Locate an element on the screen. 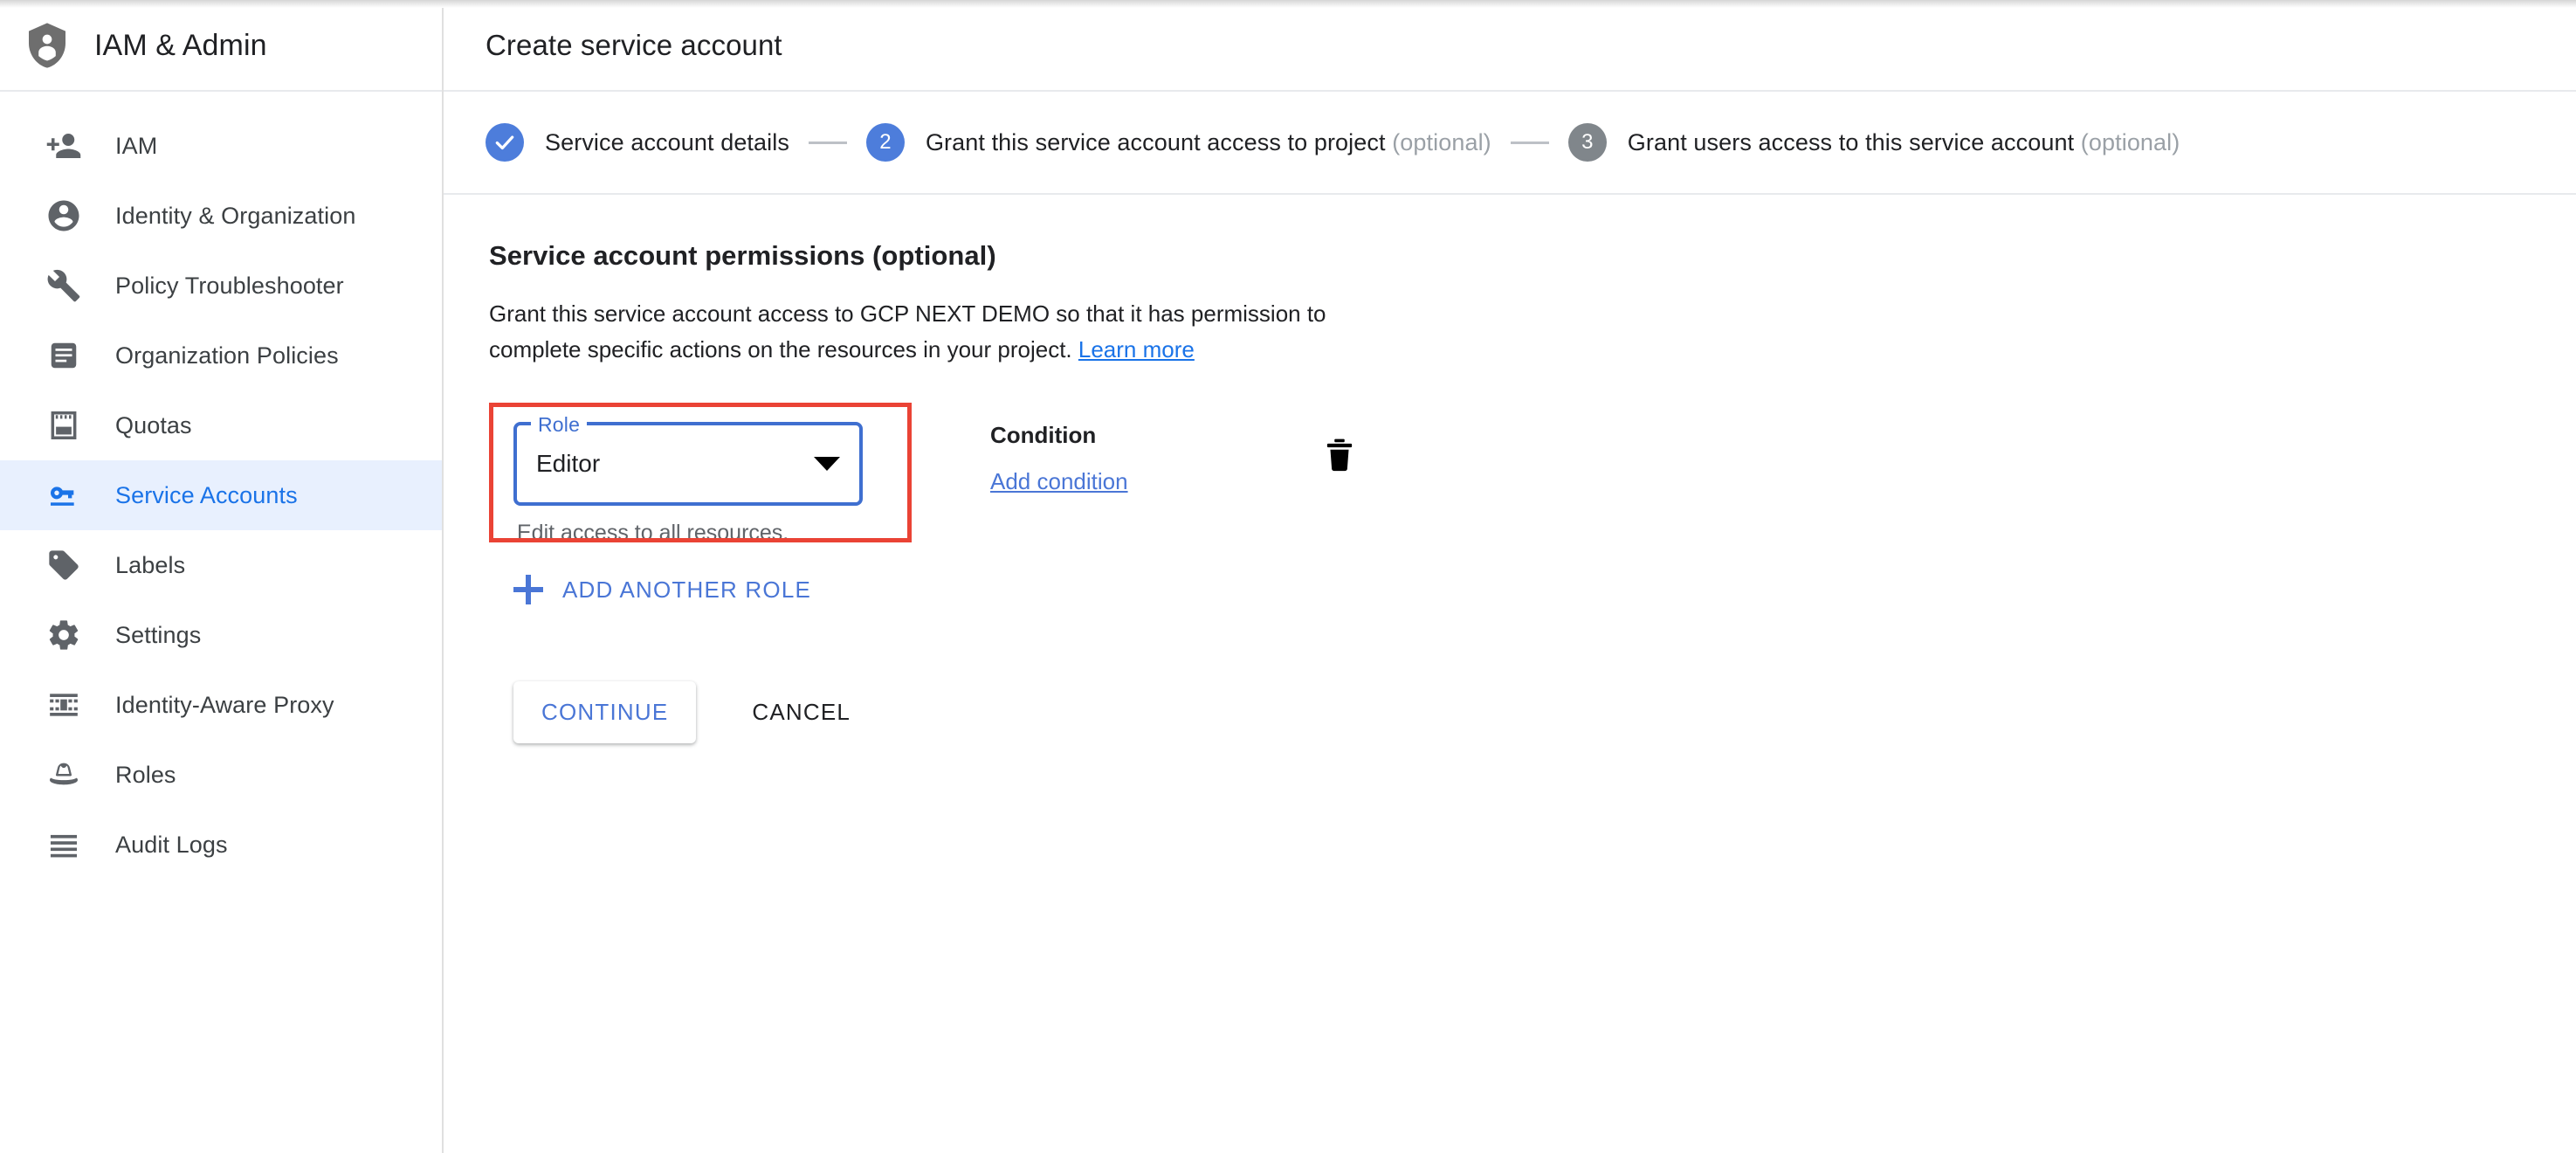 The image size is (2576, 1153). learn-more-link: Learn more is located at coordinates (1136, 349).